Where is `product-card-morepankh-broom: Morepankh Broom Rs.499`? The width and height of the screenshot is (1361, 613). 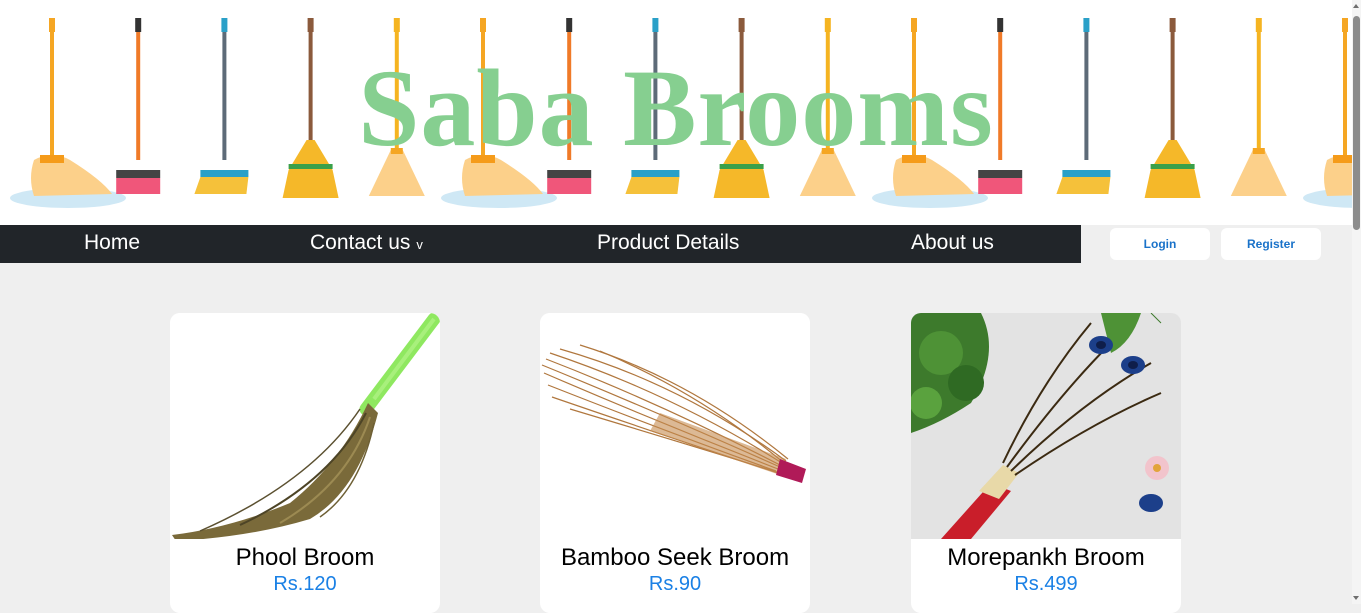
product-card-morepankh-broom: Morepankh Broom Rs.499 is located at coordinates (1046, 463).